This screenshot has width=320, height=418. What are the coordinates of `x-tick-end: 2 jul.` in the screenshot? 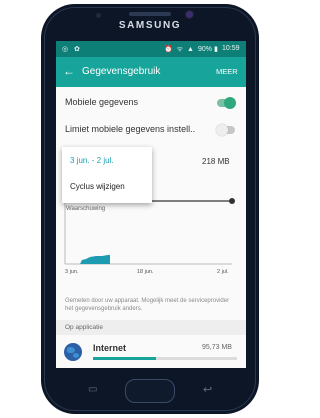 It's located at (223, 272).